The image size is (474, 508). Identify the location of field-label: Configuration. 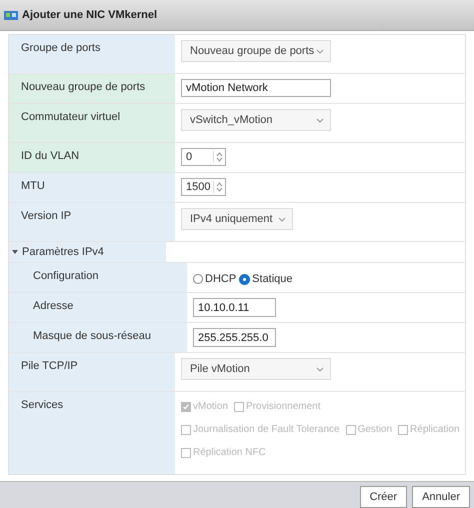
(65, 276).